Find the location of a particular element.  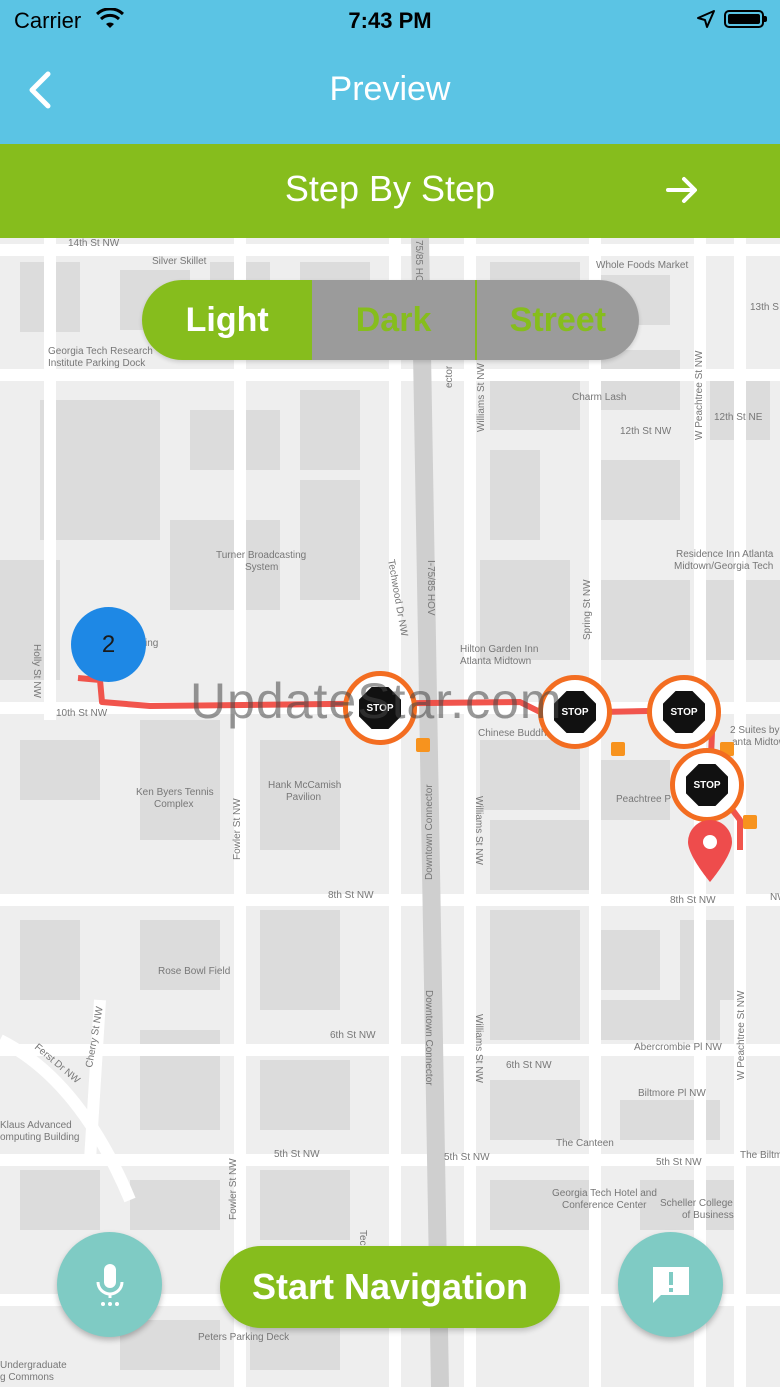

page-title: Preview is located at coordinates (390, 89).